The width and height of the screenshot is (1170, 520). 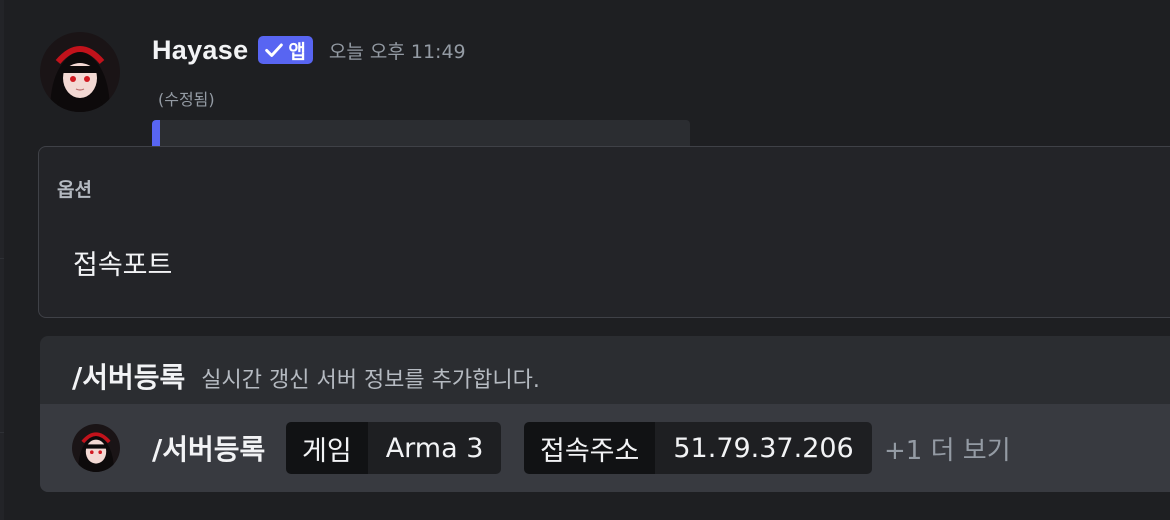 What do you see at coordinates (285, 50) in the screenshot?
I see `app-badge: 앱` at bounding box center [285, 50].